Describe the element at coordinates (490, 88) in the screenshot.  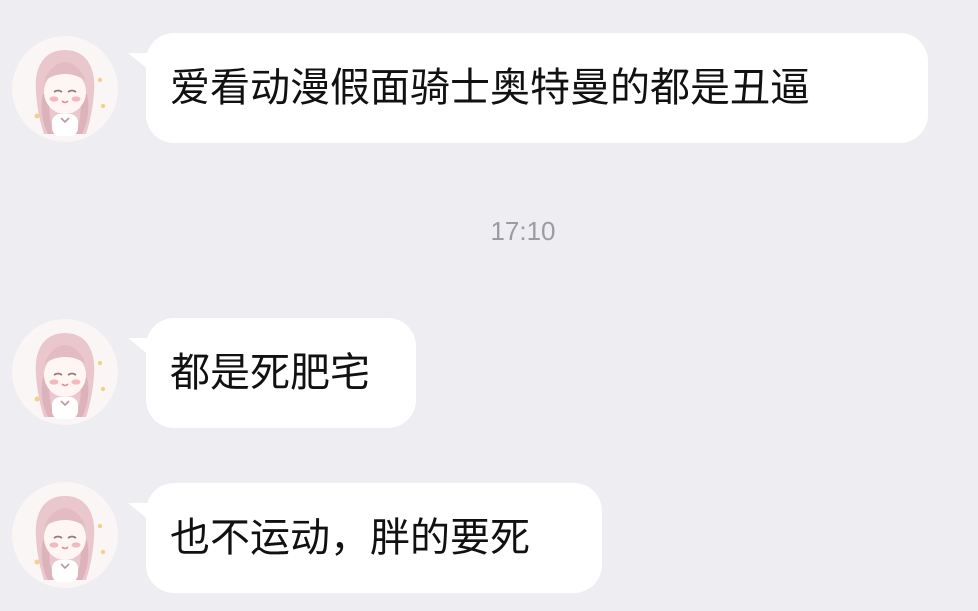
I see `message-text: 爱看动漫假面骑士奥特曼的都是丑逼` at that location.